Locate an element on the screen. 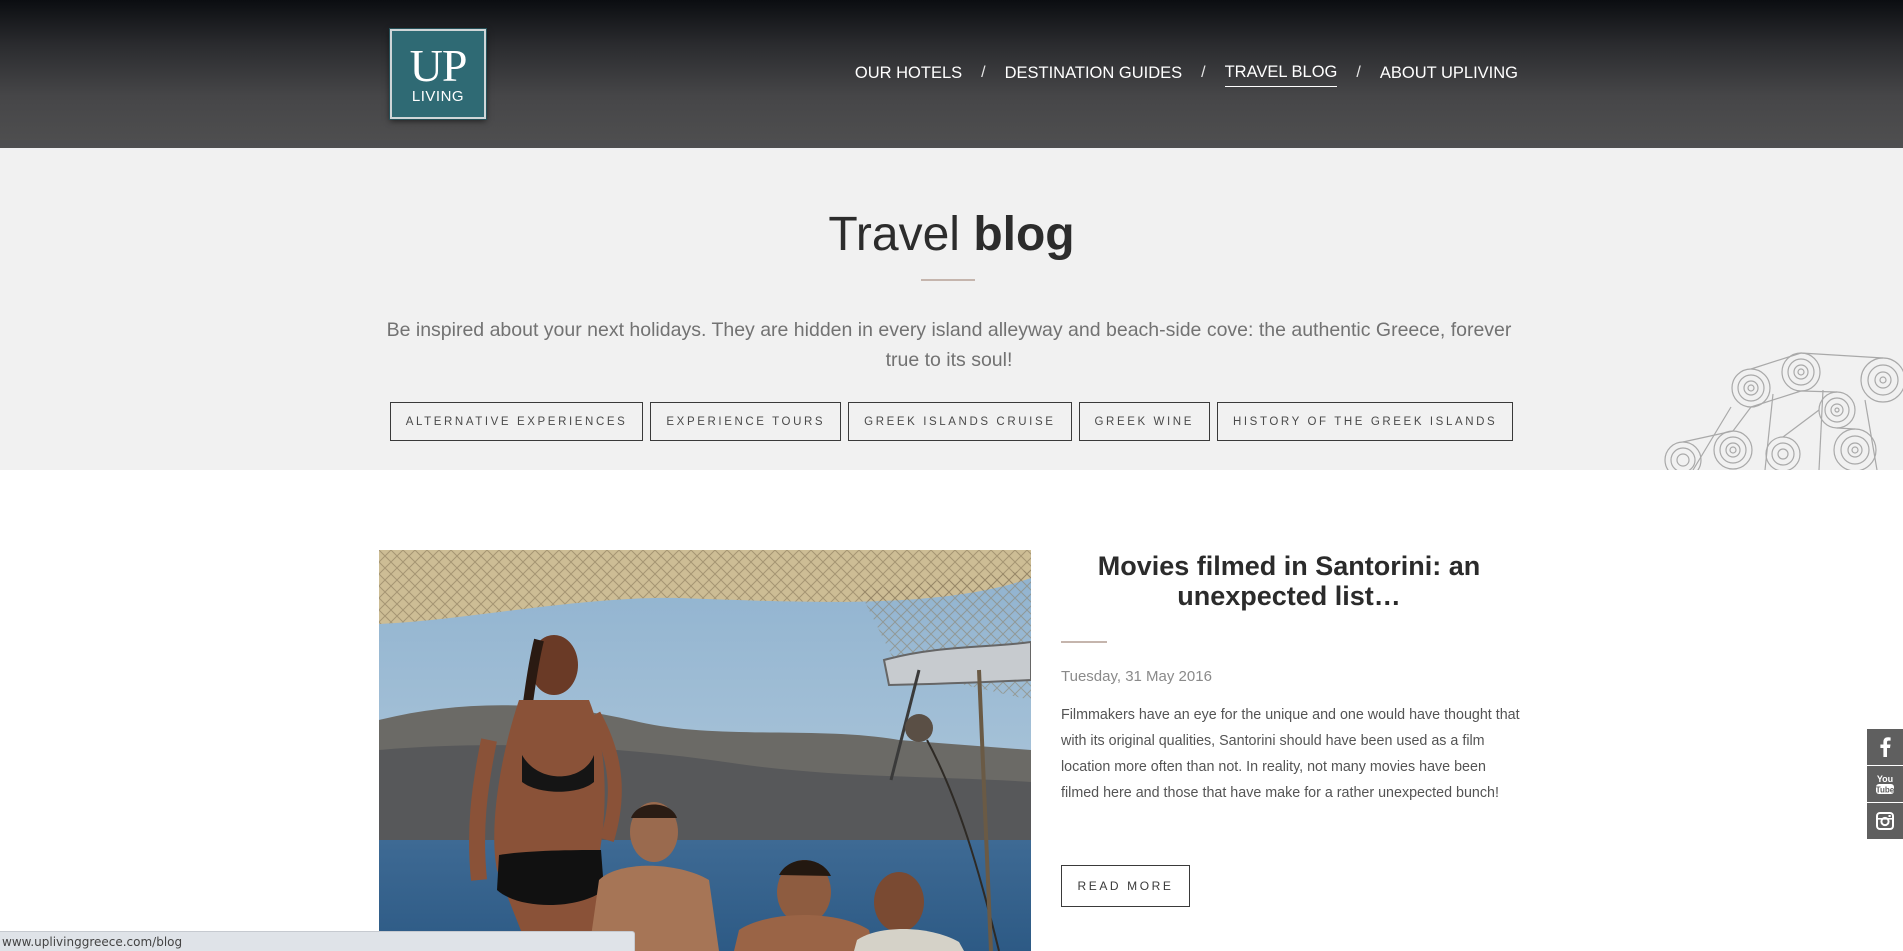 The image size is (1903, 951). category-experience-tours: EXPERIENCE TOURS is located at coordinates (746, 421).